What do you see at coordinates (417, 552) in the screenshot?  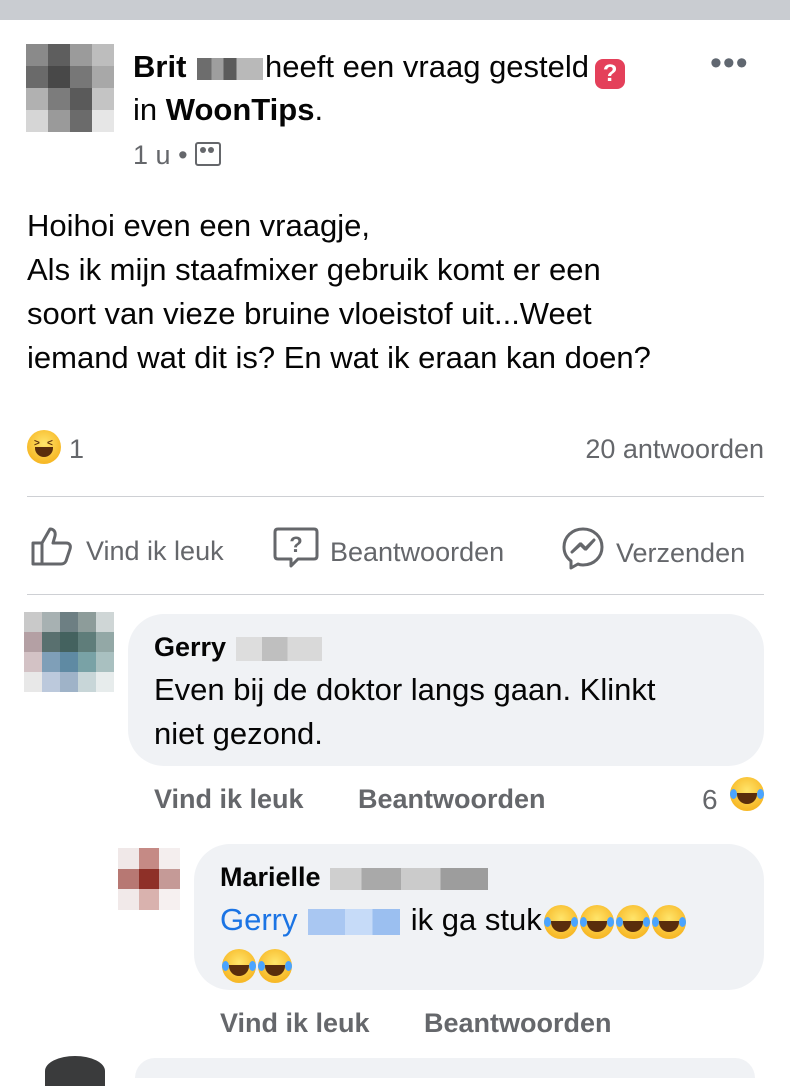 I see `answer-label: Beantwoorden` at bounding box center [417, 552].